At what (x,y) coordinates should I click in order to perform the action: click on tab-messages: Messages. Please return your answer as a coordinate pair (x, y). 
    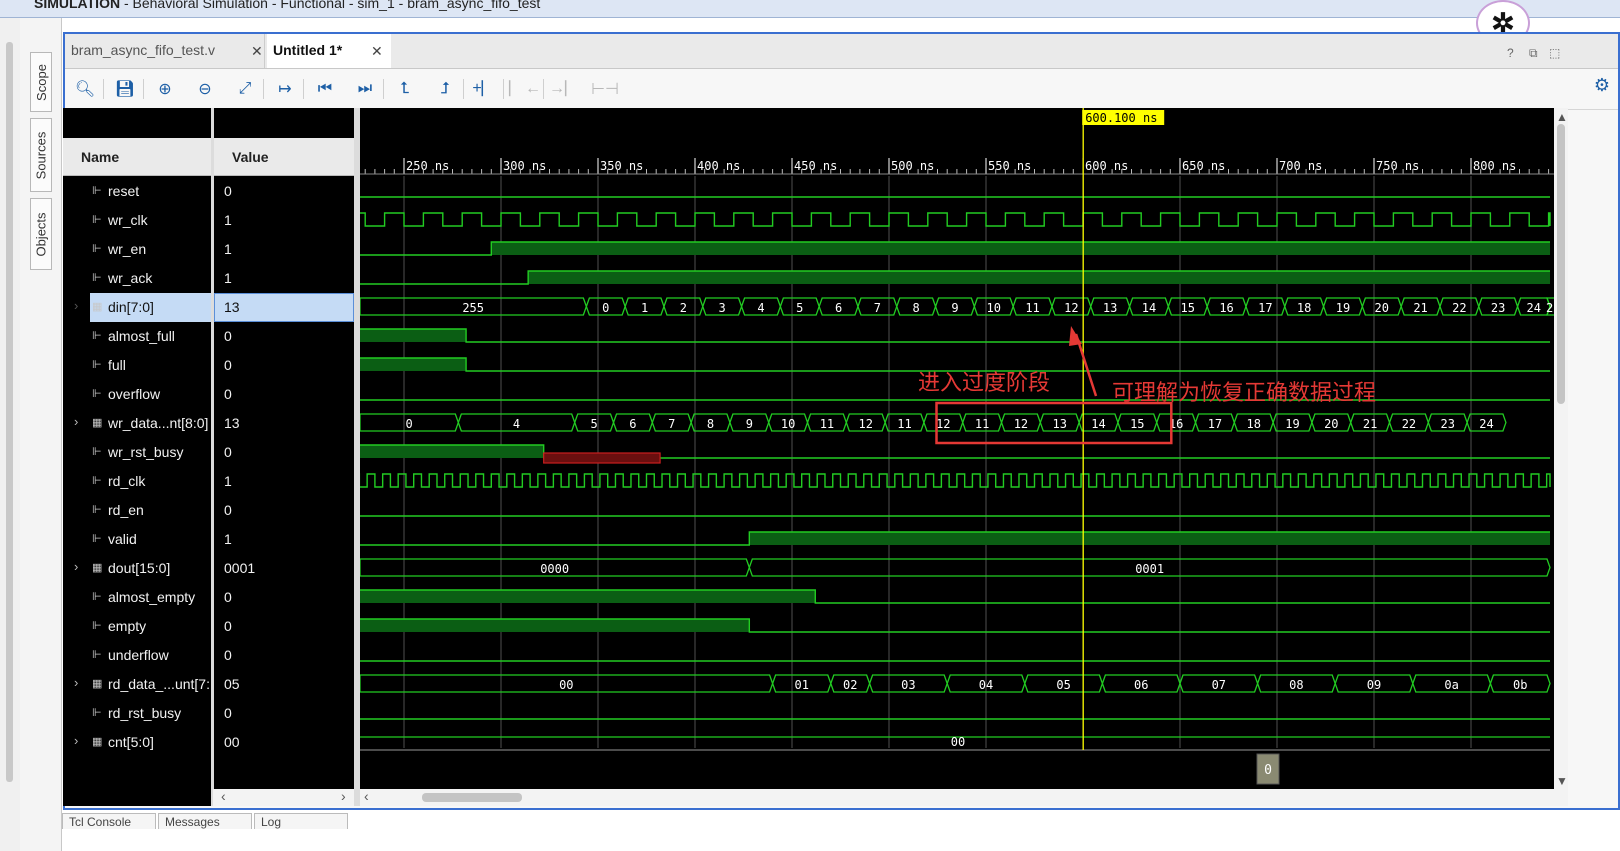
    Looking at the image, I should click on (205, 821).